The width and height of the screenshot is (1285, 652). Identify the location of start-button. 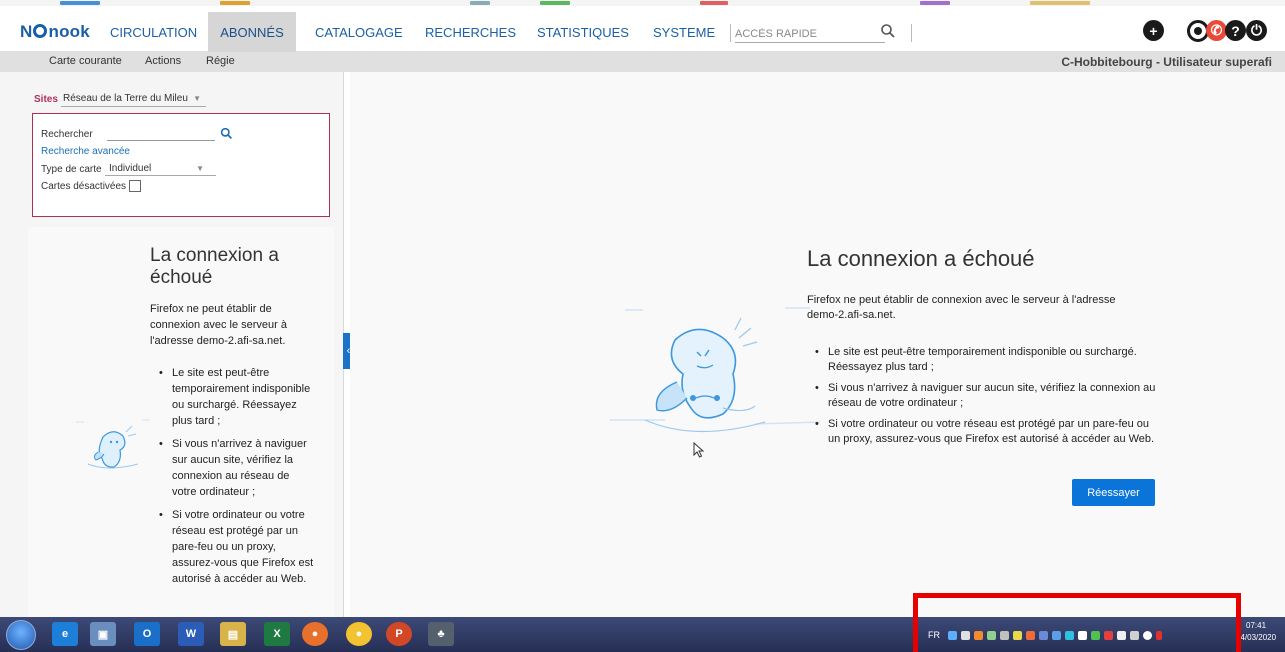
(21, 635).